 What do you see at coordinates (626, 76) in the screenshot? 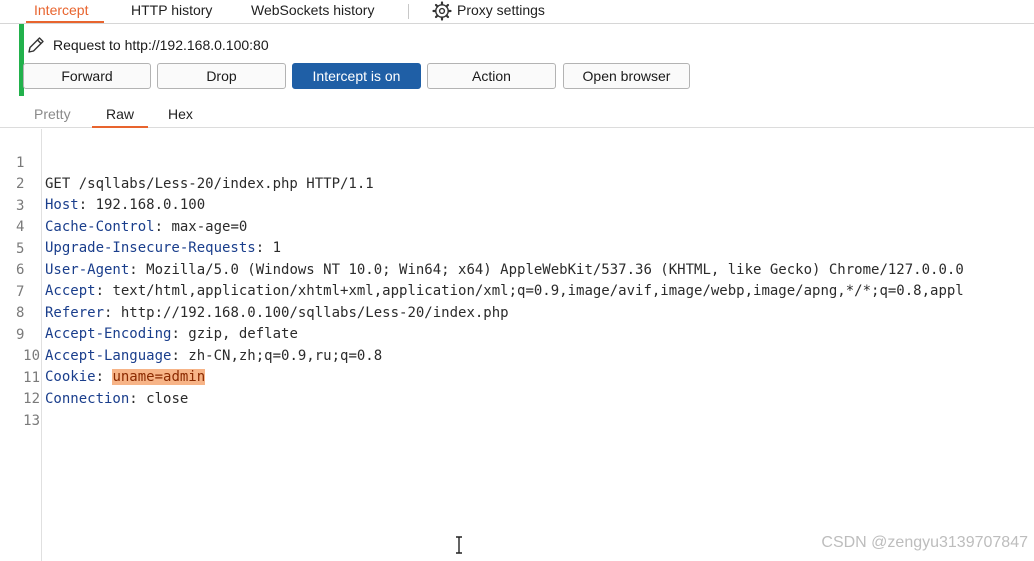
I see `open-browser-button: Open browser` at bounding box center [626, 76].